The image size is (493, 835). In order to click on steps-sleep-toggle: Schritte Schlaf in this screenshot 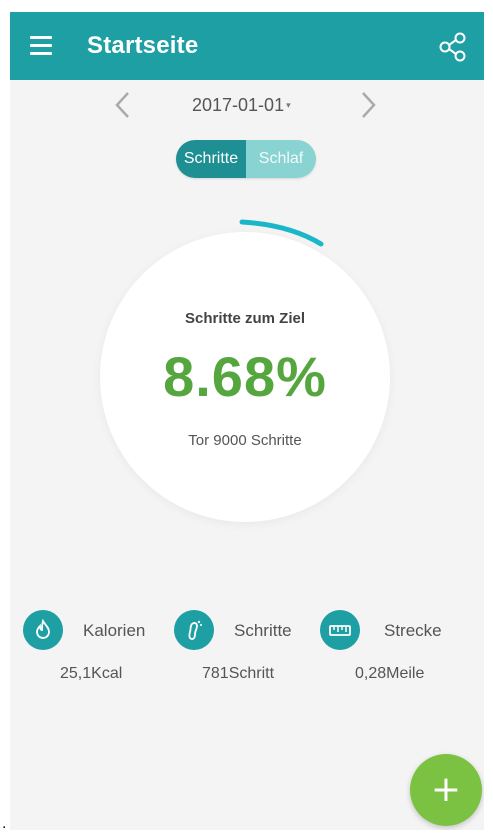, I will do `click(246, 159)`.